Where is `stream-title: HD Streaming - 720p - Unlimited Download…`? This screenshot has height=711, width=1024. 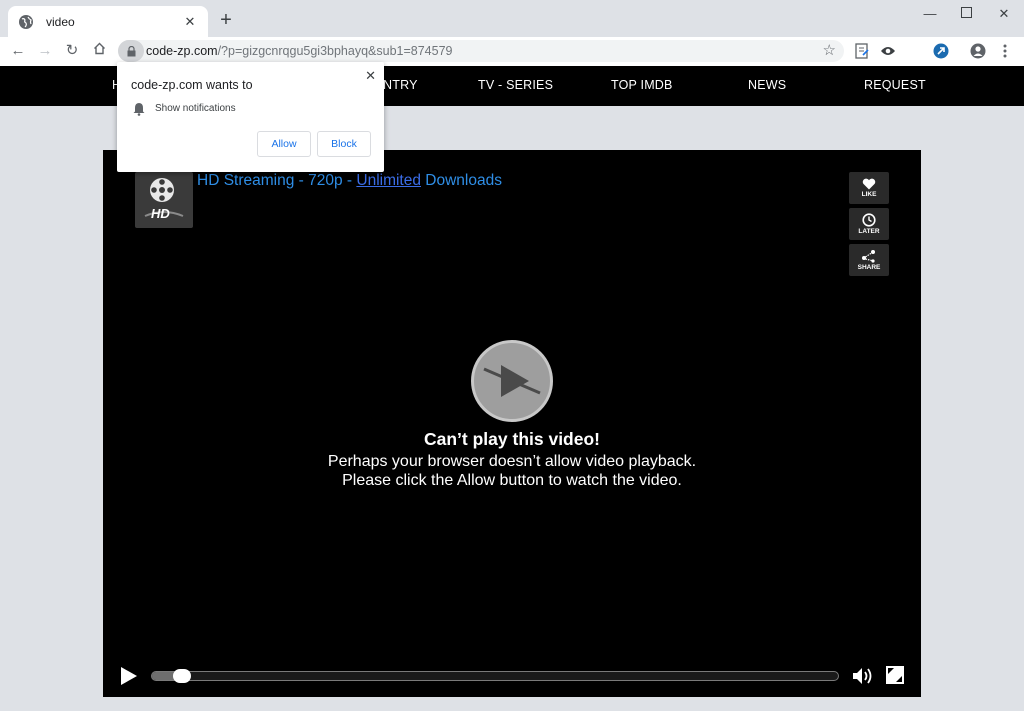 stream-title: HD Streaming - 720p - Unlimited Download… is located at coordinates (349, 180).